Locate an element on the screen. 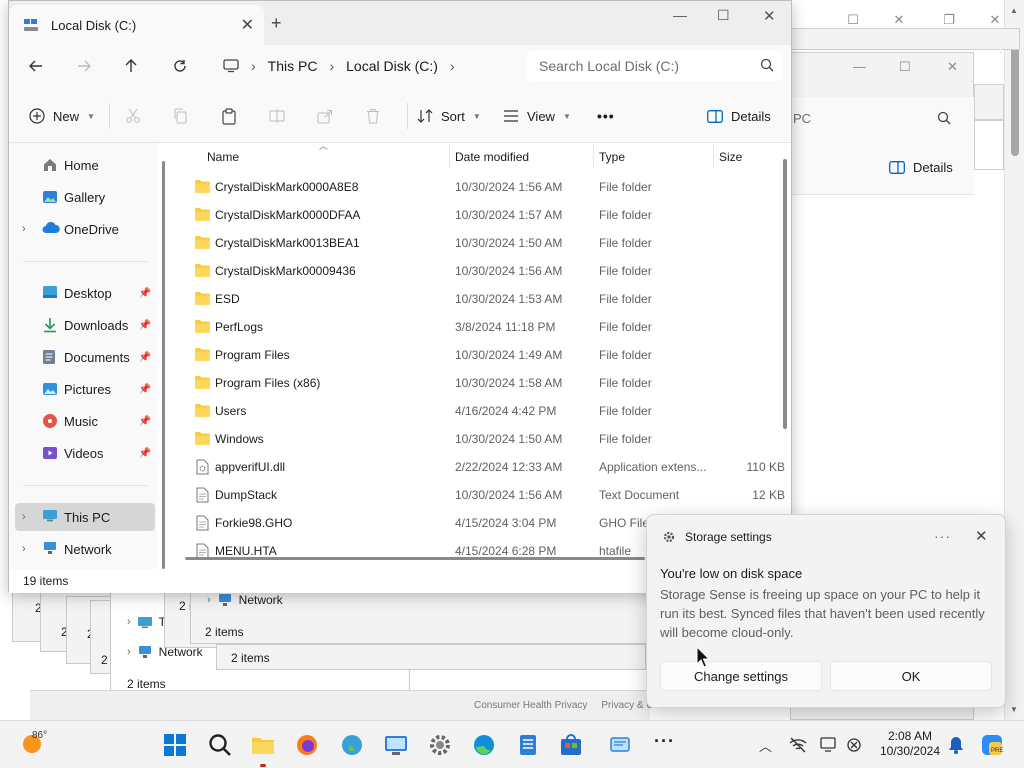 The width and height of the screenshot is (1024, 768). sidebar-item-documents: Documents 📌 is located at coordinates (82, 357).